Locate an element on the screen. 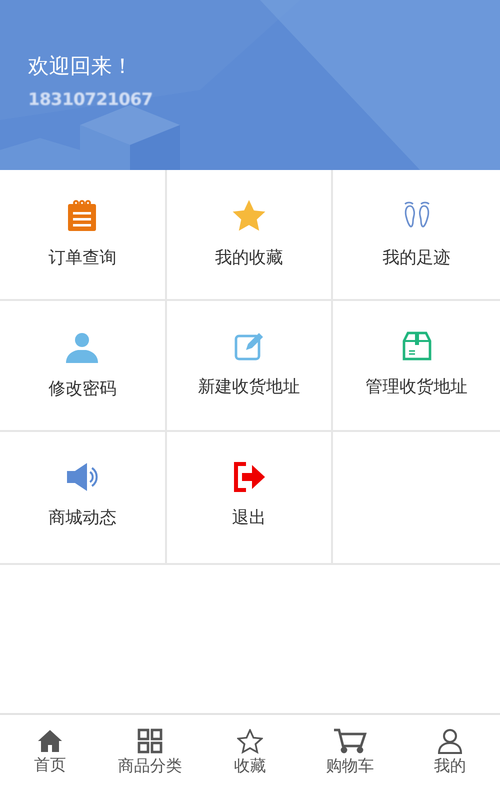  tab-bar-item: 首页 is located at coordinates (50, 752).